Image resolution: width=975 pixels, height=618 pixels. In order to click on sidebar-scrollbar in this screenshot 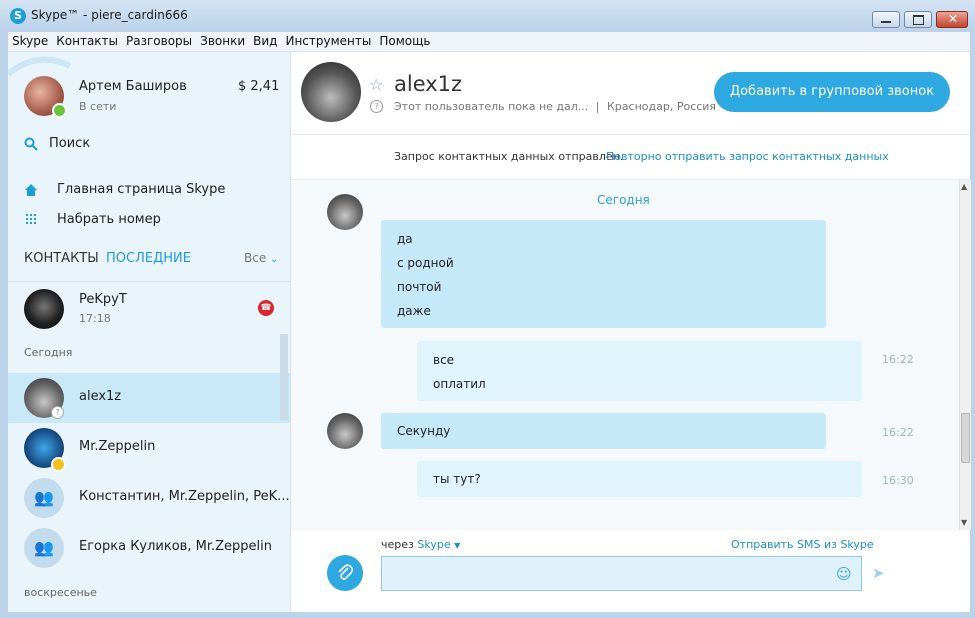, I will do `click(284, 377)`.